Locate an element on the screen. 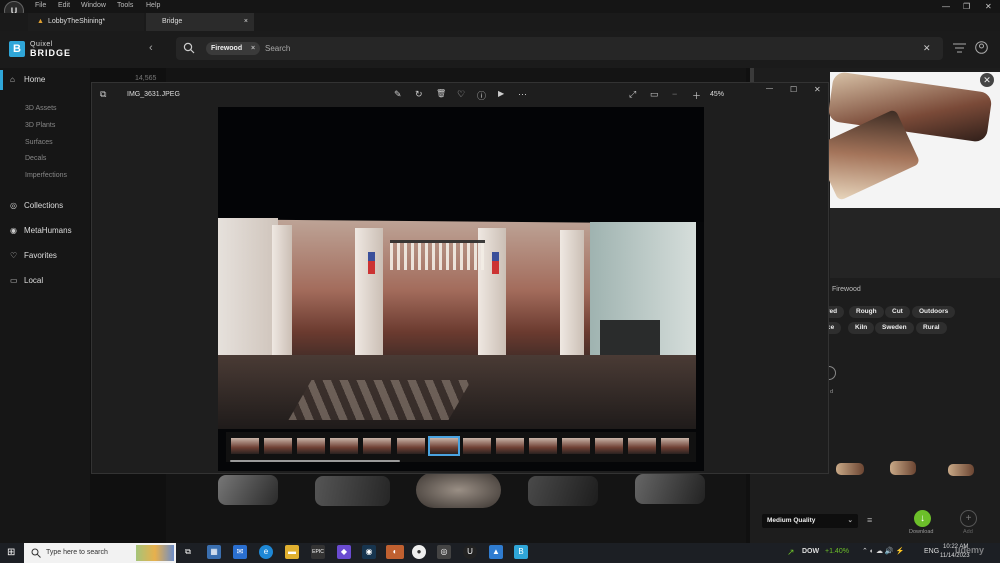 The image size is (1000, 563). photo-dark-area is located at coordinates (461, 164).